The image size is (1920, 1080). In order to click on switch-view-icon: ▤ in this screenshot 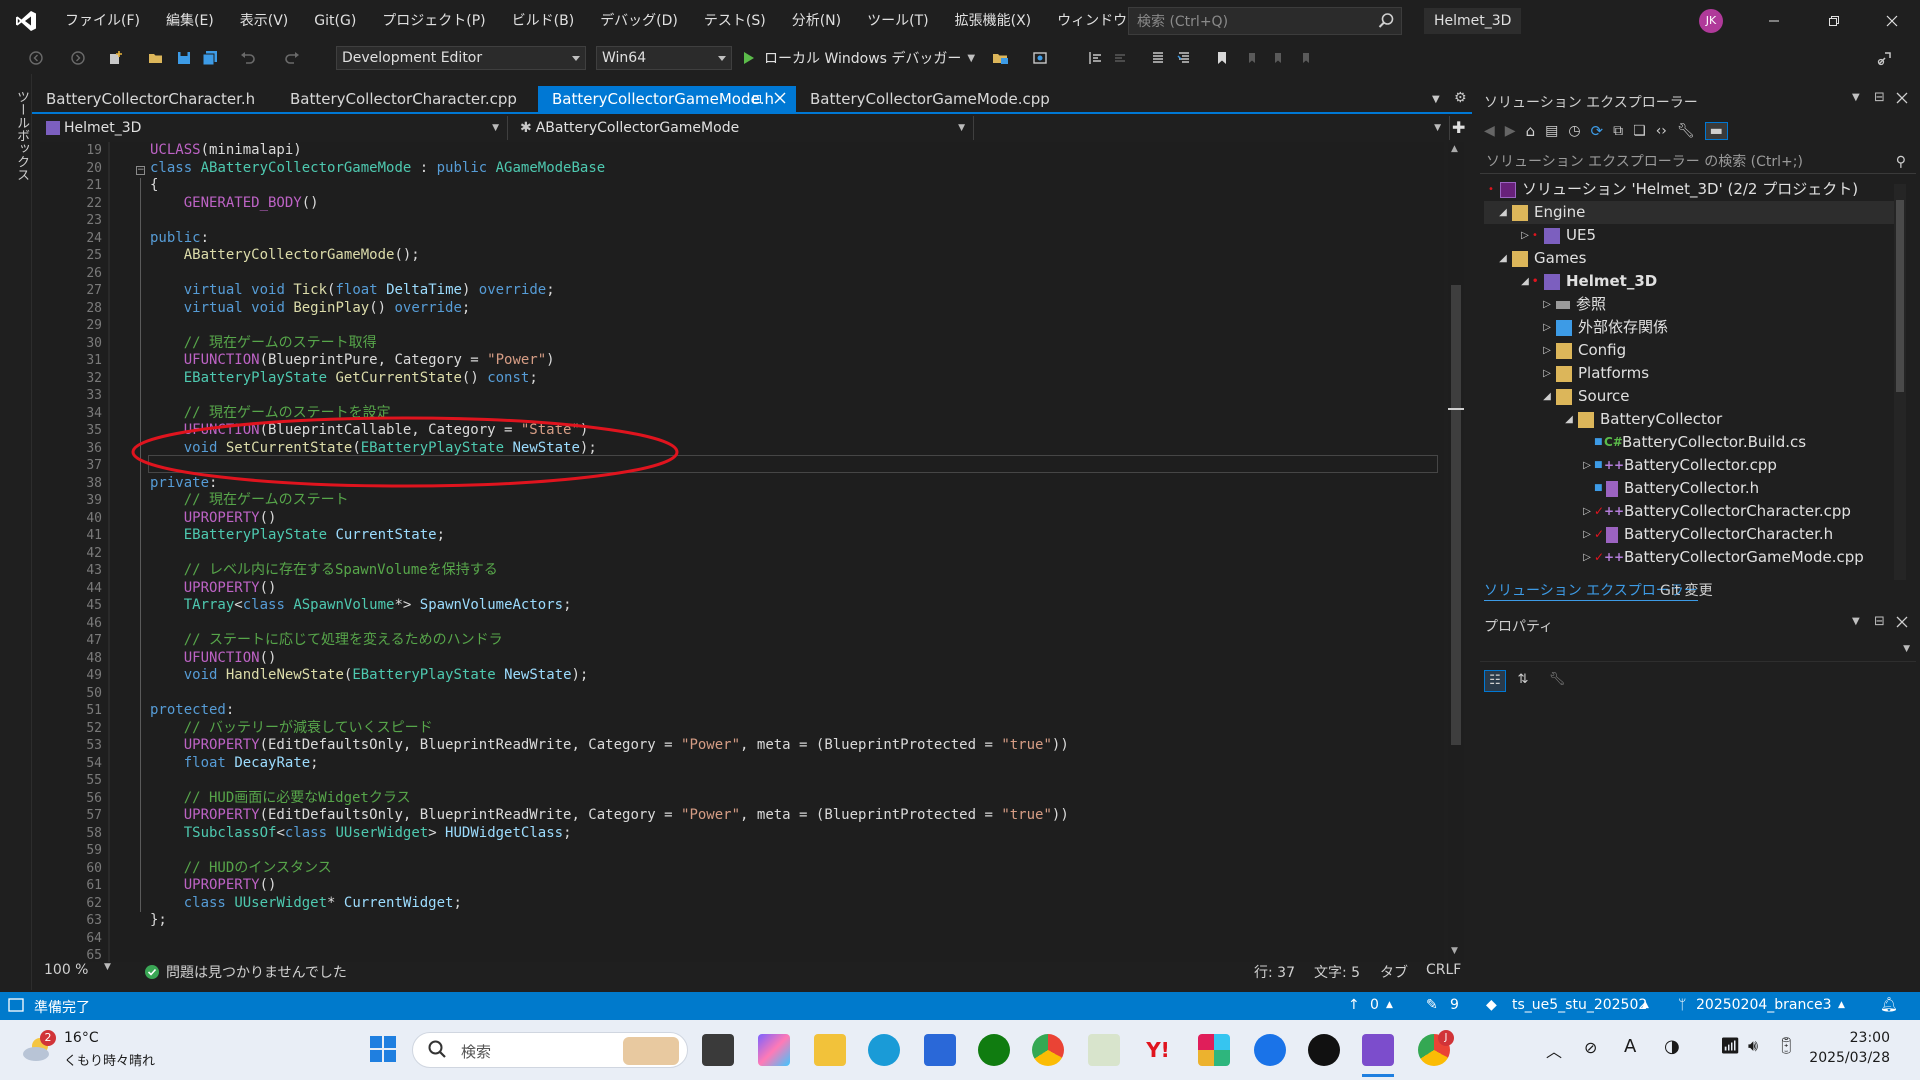, I will do `click(1551, 131)`.